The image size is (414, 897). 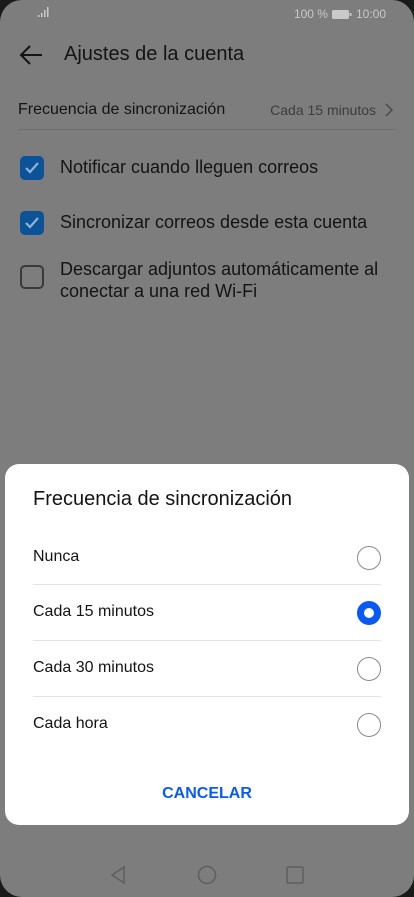 What do you see at coordinates (295, 875) in the screenshot?
I see `recents-square-icon` at bounding box center [295, 875].